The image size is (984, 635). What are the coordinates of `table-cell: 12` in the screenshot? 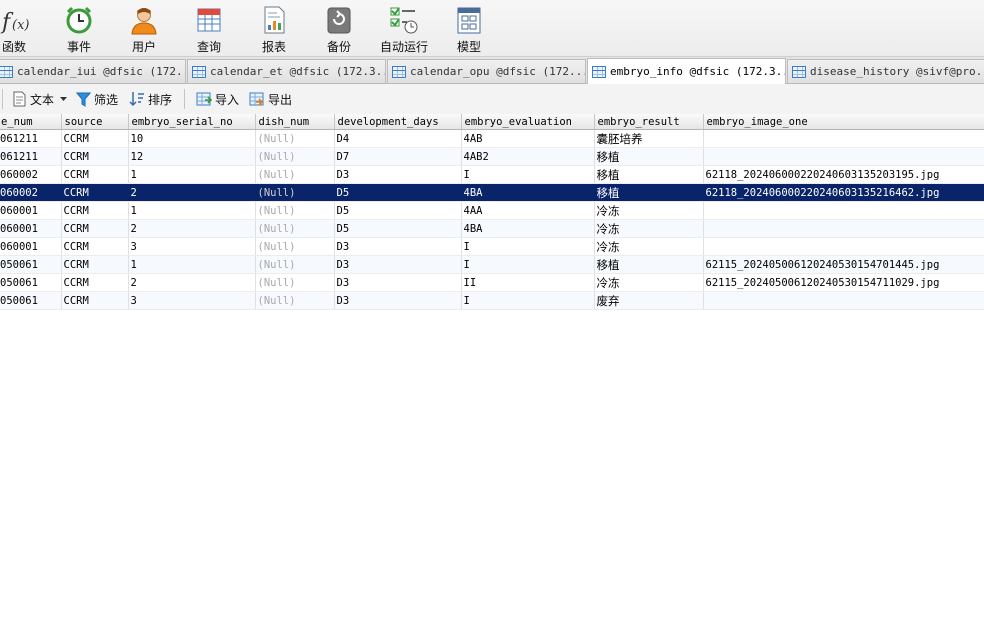 It's located at (192, 156).